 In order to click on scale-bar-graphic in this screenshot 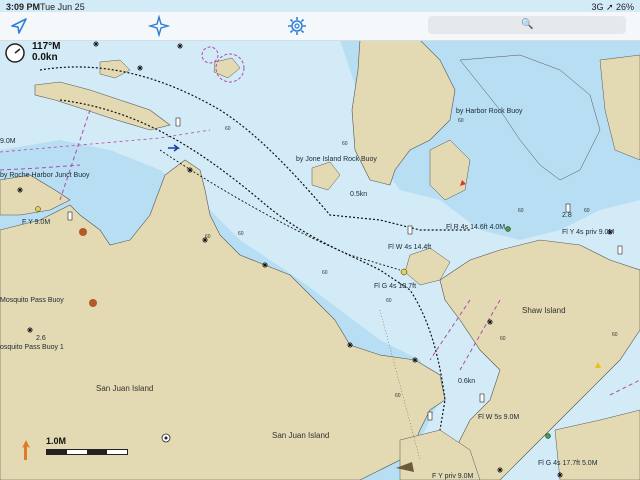, I will do `click(87, 452)`.